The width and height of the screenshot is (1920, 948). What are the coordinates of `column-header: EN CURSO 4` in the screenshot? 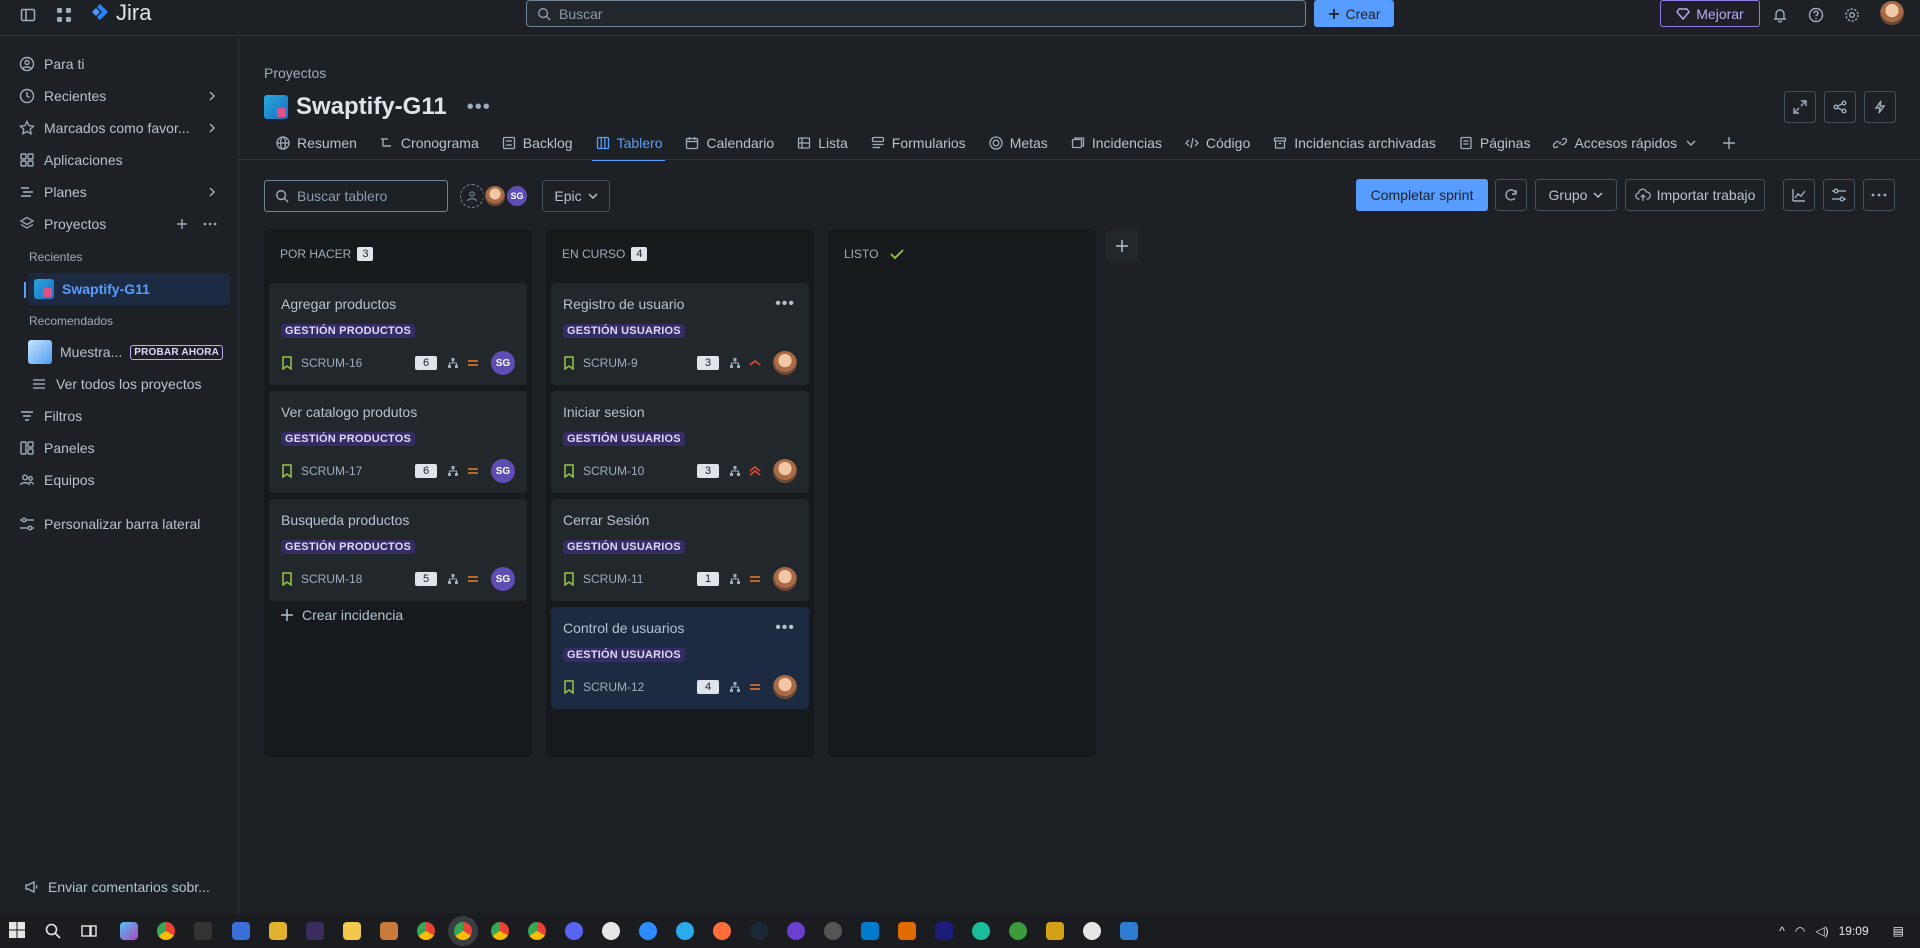 It's located at (605, 254).